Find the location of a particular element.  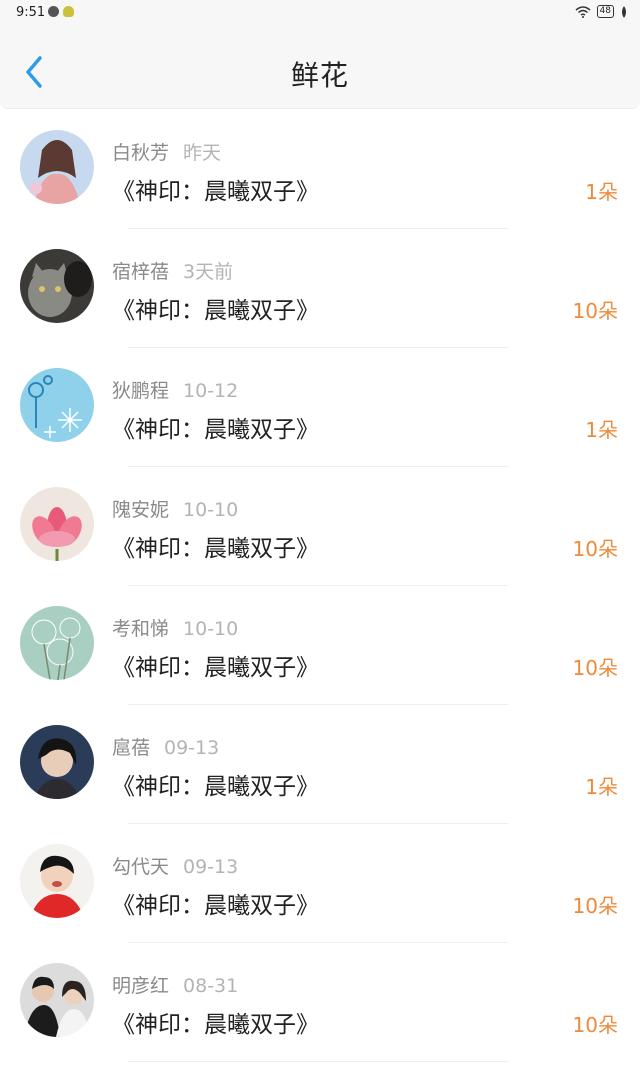

status-right: 48 is located at coordinates (601, 11).